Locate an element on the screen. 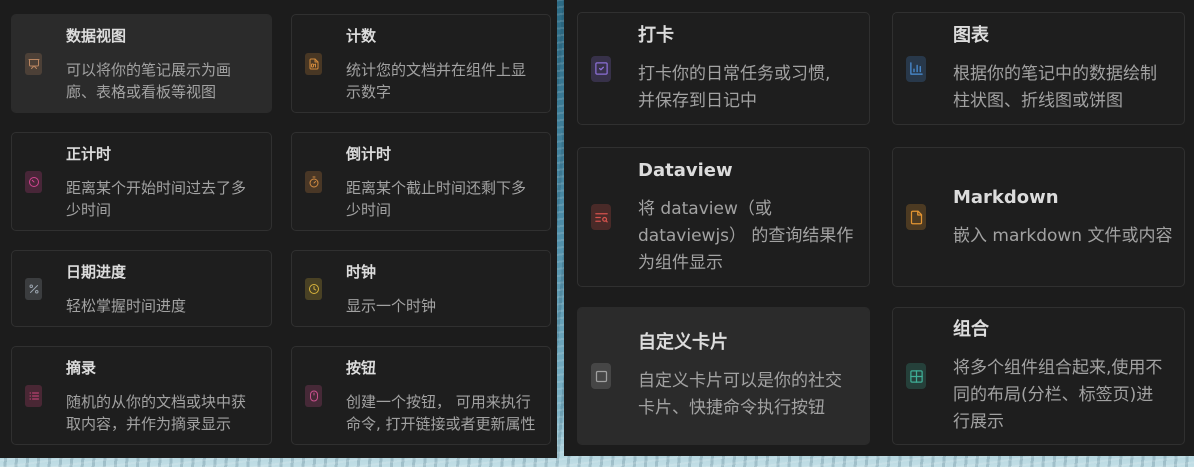  card-text: 按钮 创建一个按钮， 可用来执行 命令, 打开链接或者更新属性 is located at coordinates (441, 396).